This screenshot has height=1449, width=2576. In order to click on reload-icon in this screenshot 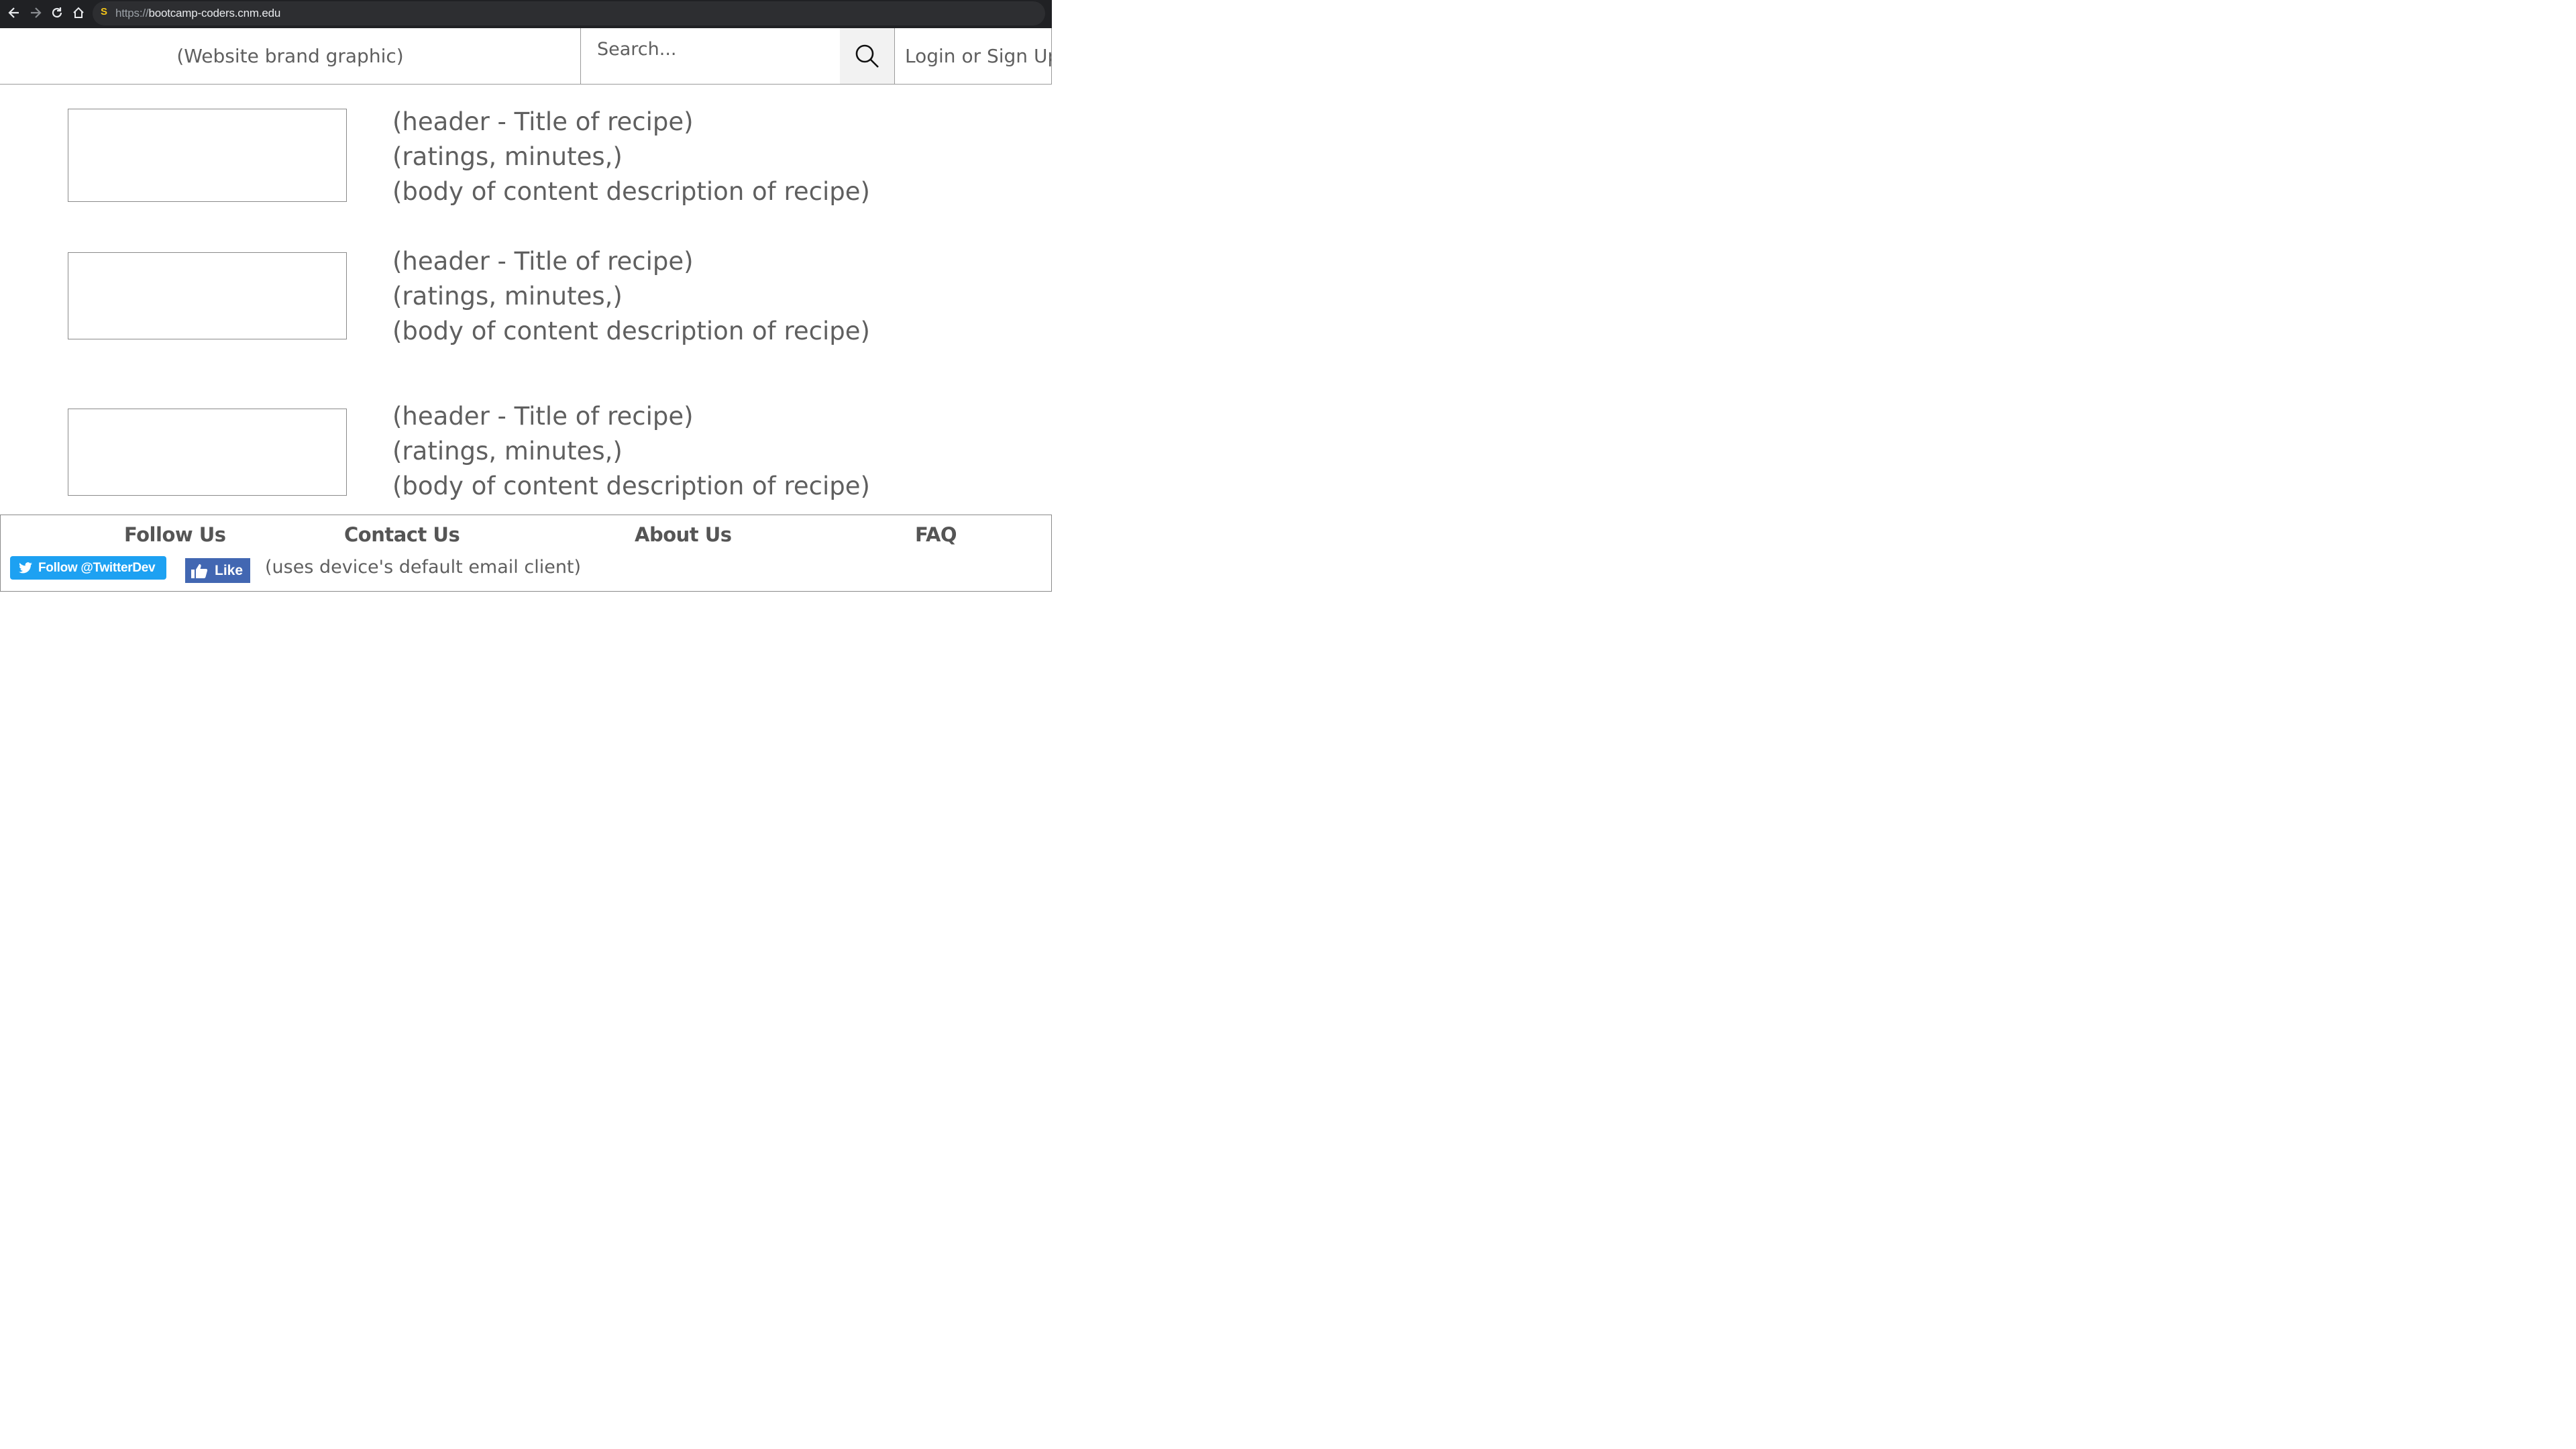, I will do `click(57, 13)`.